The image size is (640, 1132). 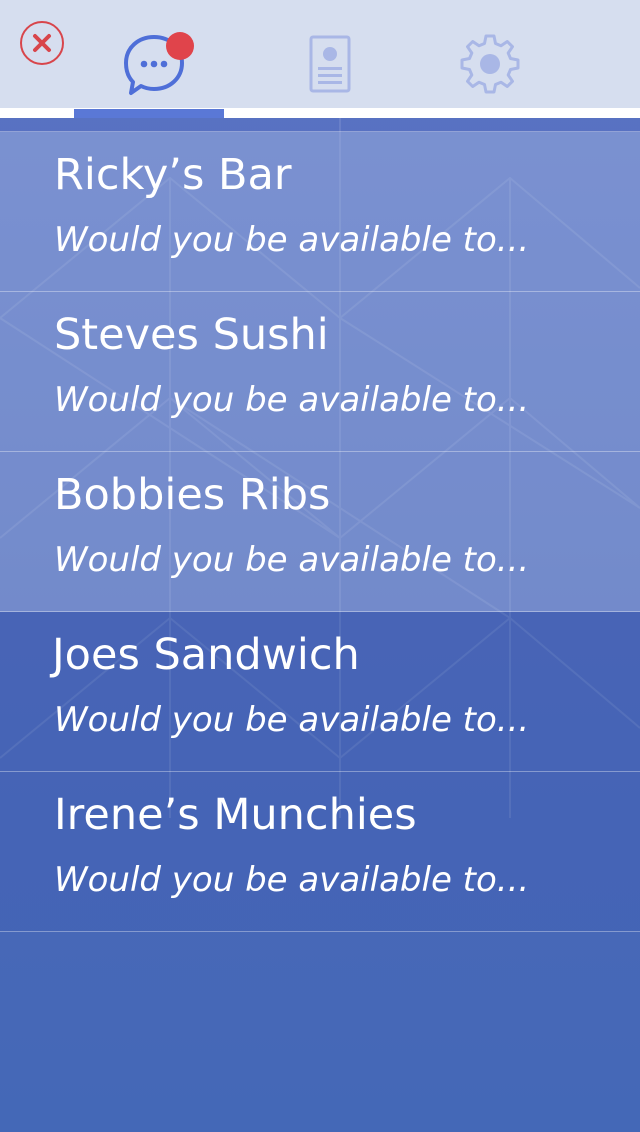 What do you see at coordinates (180, 46) in the screenshot?
I see `notification-badge` at bounding box center [180, 46].